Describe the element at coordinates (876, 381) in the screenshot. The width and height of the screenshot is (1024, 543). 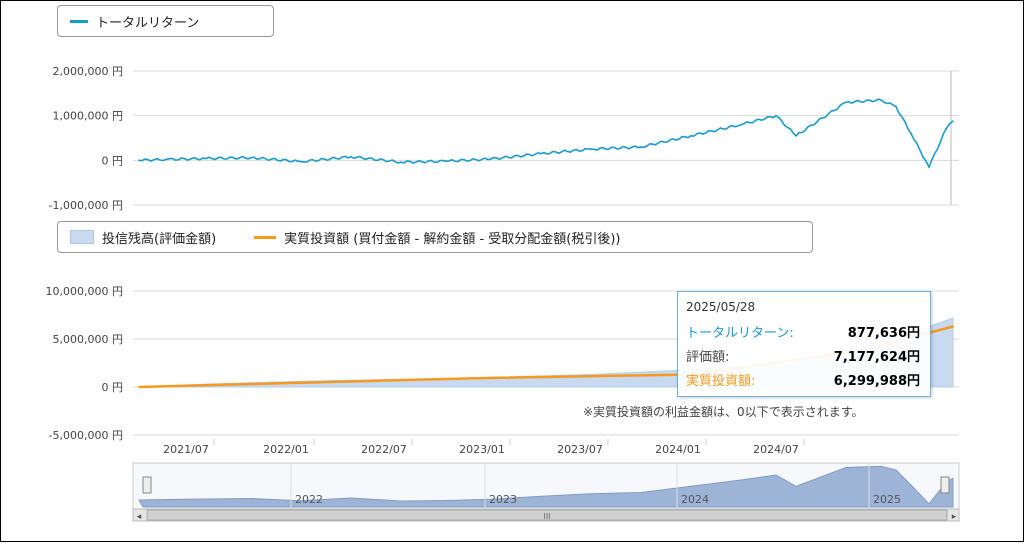
I see `tooltip-investment-value: 6,299,988円` at that location.